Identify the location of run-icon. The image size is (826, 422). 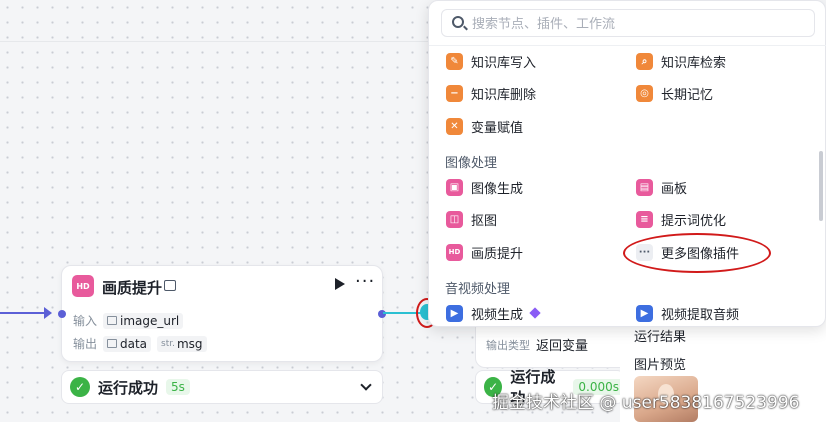
(340, 284).